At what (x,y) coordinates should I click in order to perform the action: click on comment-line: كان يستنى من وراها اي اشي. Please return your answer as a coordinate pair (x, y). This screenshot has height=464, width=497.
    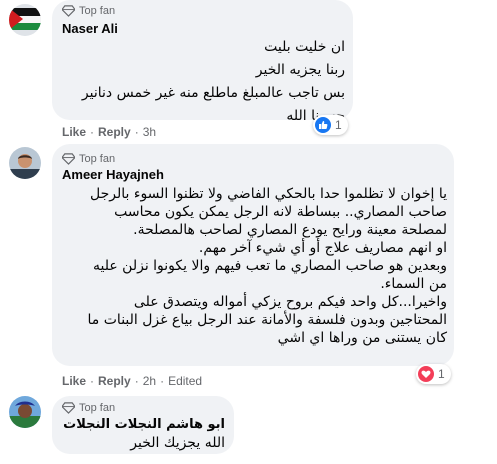
    Looking at the image, I should click on (362, 338).